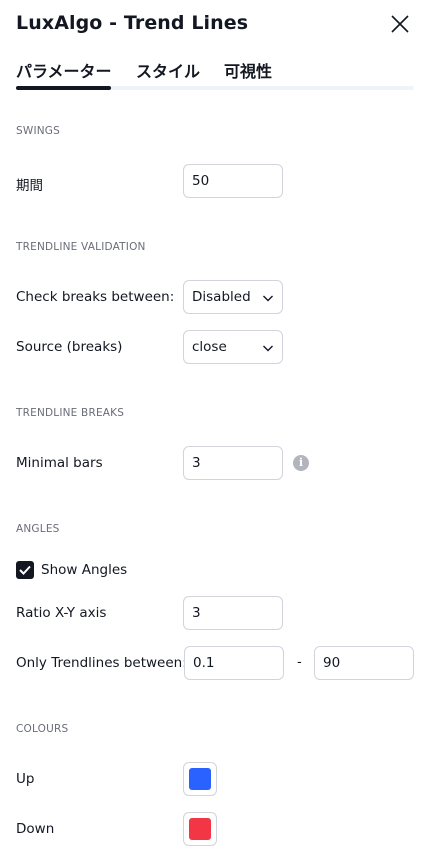 Image resolution: width=426 pixels, height=862 pixels. What do you see at coordinates (215, 74) in the screenshot?
I see `tab-bar: パラメーター スタイル 可視性` at bounding box center [215, 74].